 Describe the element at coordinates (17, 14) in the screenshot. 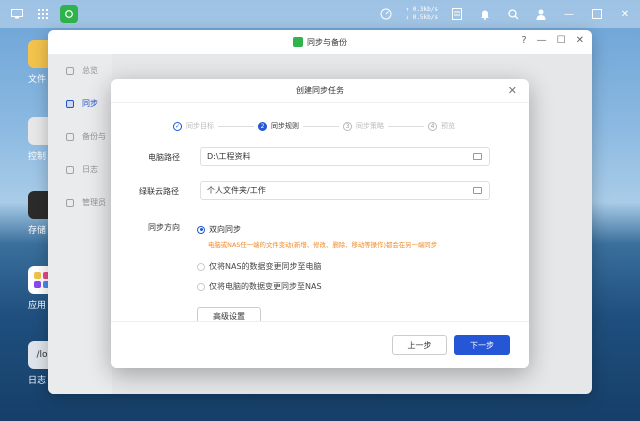

I see `desktop-icon` at that location.